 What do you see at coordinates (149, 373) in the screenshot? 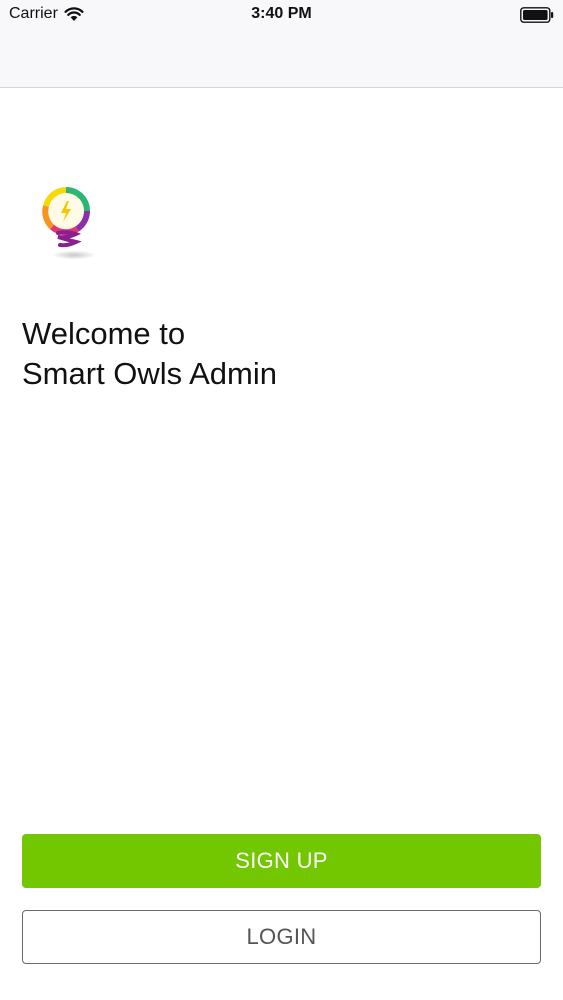
I see `welcome-line-2: Smart Owls Admin` at bounding box center [149, 373].